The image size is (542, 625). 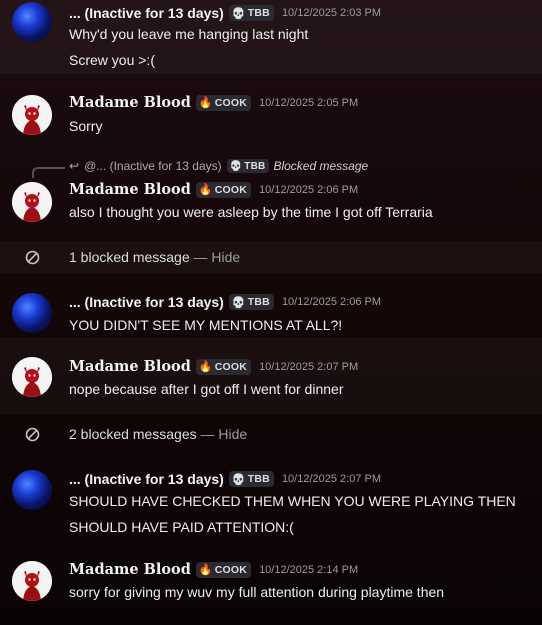 What do you see at coordinates (133, 434) in the screenshot?
I see `blocked-count: 2 blocked messages` at bounding box center [133, 434].